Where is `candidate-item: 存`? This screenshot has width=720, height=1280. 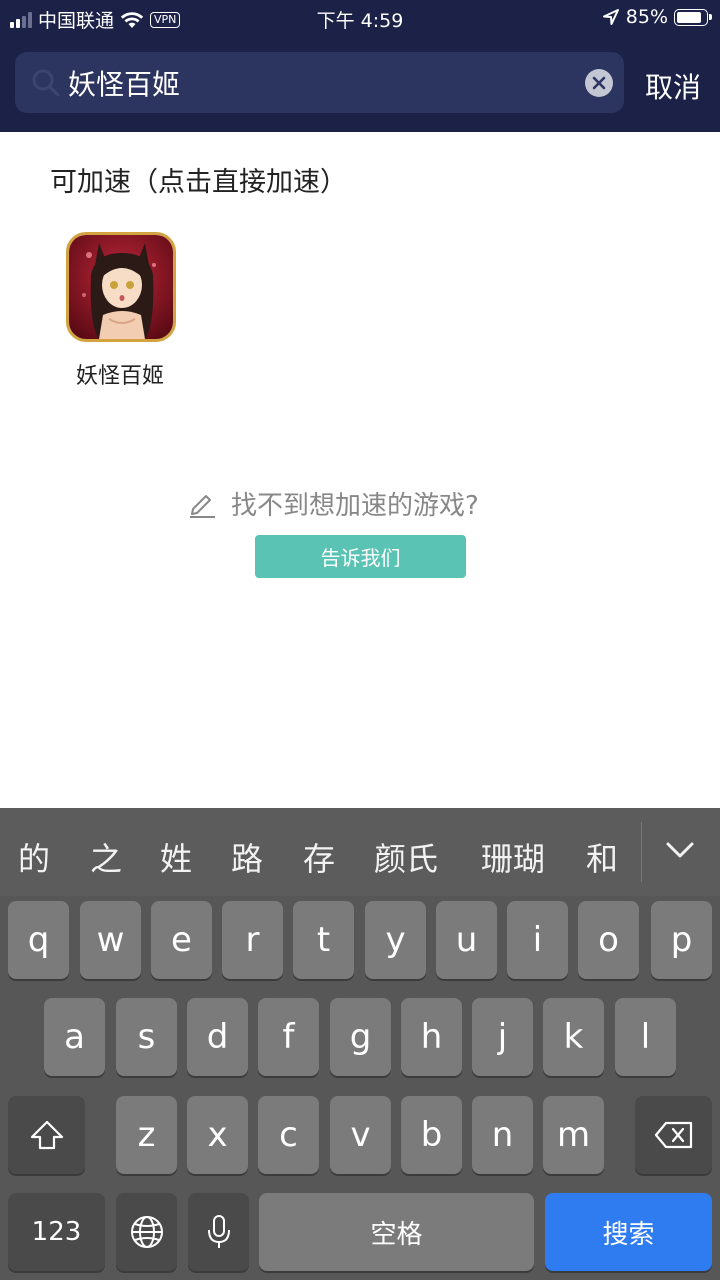 candidate-item: 存 is located at coordinates (319, 857).